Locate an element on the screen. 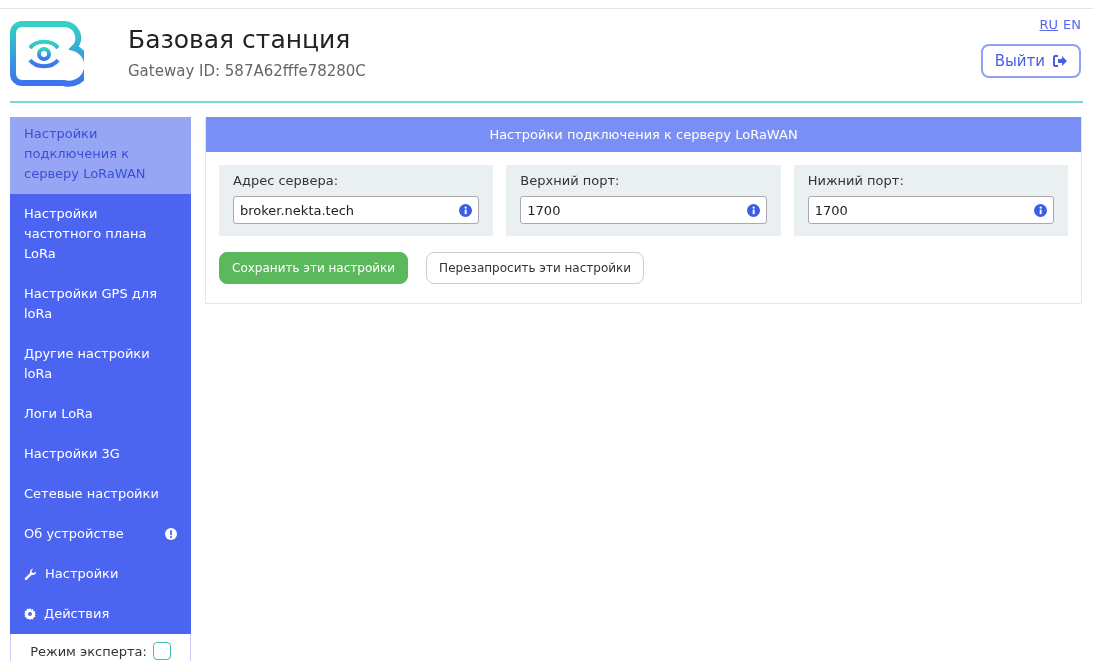 The height and width of the screenshot is (661, 1093). page-title: Базовая станция is located at coordinates (240, 39).